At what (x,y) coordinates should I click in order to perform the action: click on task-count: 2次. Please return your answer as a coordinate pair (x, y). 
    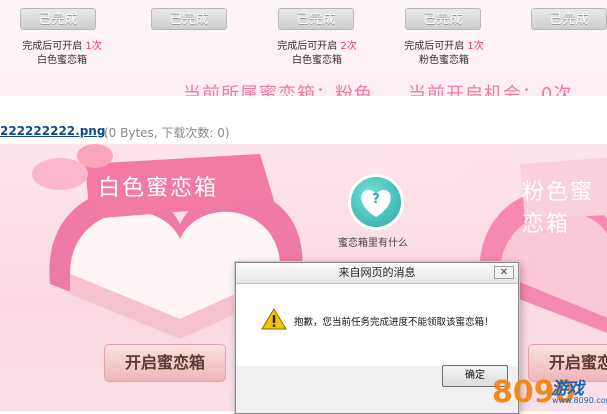
    Looking at the image, I should click on (348, 46).